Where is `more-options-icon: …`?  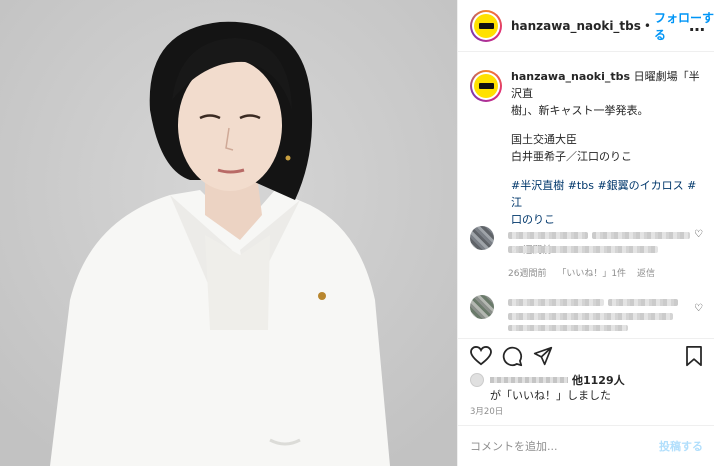
more-options-icon: … is located at coordinates (697, 25).